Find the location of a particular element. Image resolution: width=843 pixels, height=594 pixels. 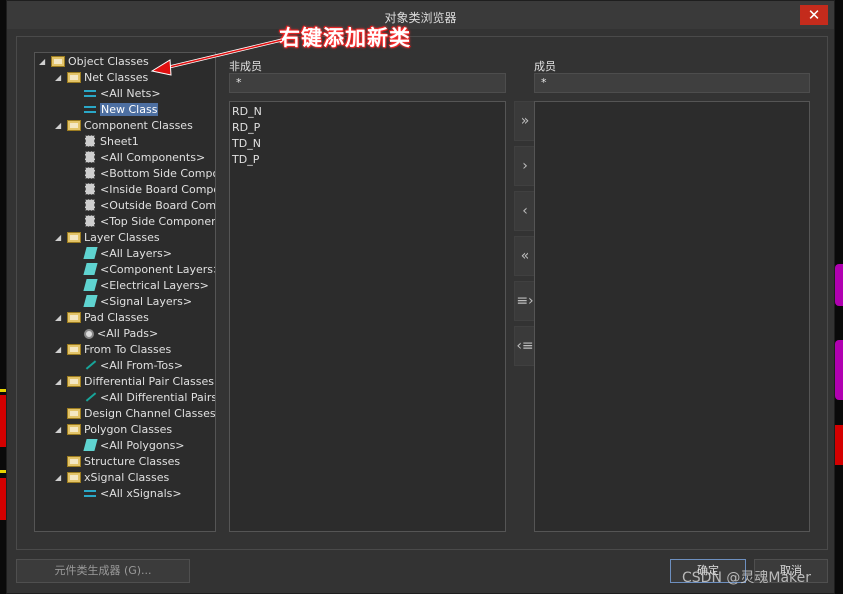

list-item: TD_N is located at coordinates (246, 143).